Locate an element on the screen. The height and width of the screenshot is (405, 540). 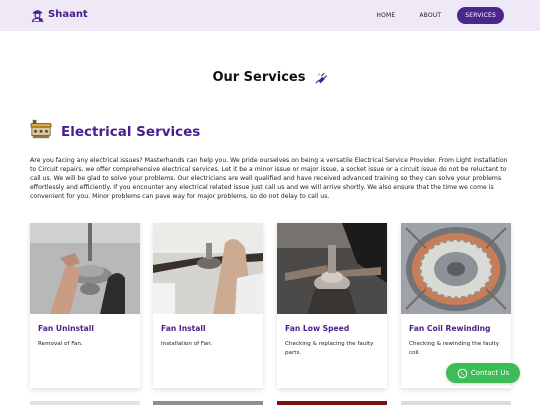
service-card-fan-install: Fan Install Installation of Fan. is located at coordinates (208, 305).